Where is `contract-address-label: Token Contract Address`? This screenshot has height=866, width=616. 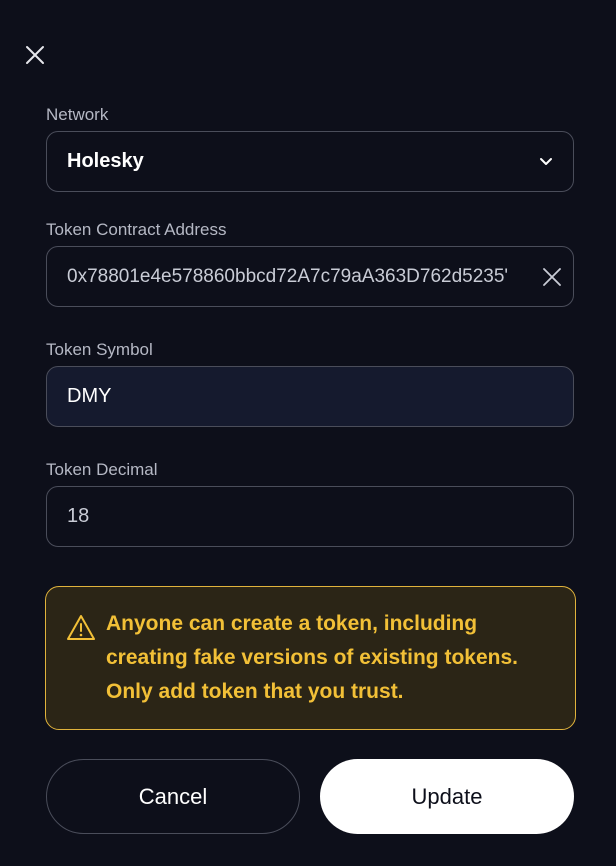
contract-address-label: Token Contract Address is located at coordinates (136, 229).